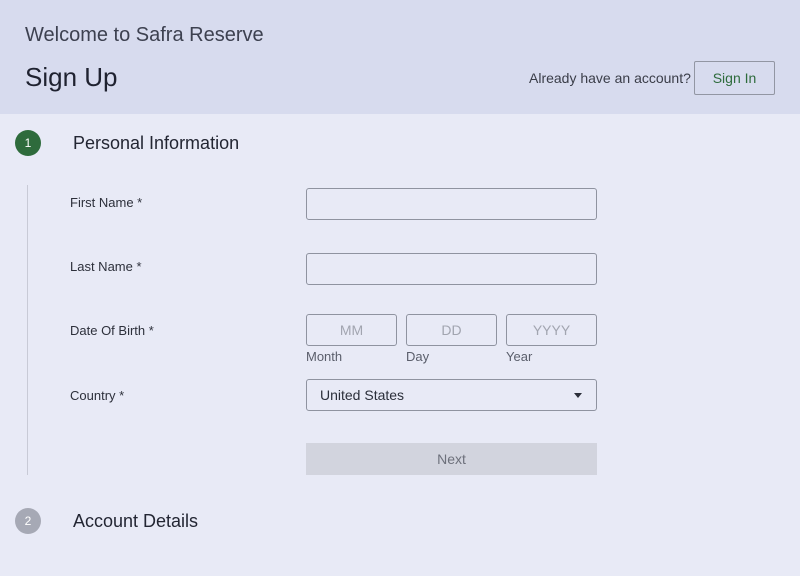 This screenshot has width=800, height=576. Describe the element at coordinates (451, 269) in the screenshot. I see `last-name-input` at that location.